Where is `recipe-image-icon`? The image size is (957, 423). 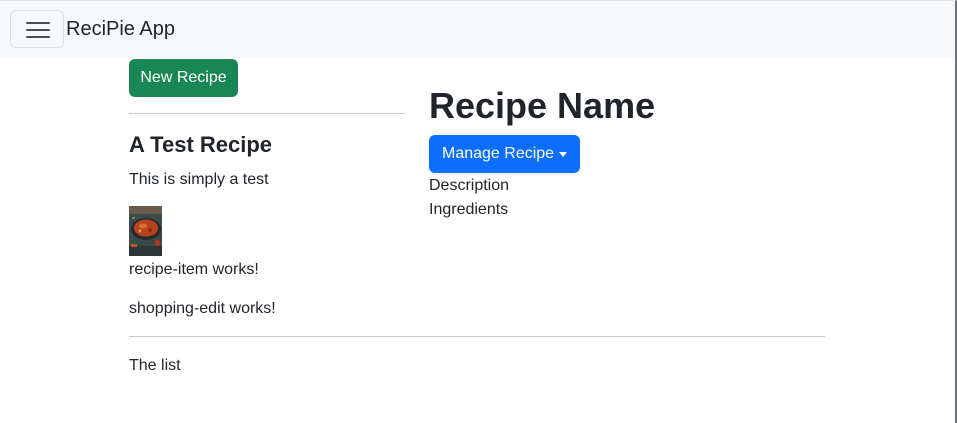 recipe-image-icon is located at coordinates (145, 231).